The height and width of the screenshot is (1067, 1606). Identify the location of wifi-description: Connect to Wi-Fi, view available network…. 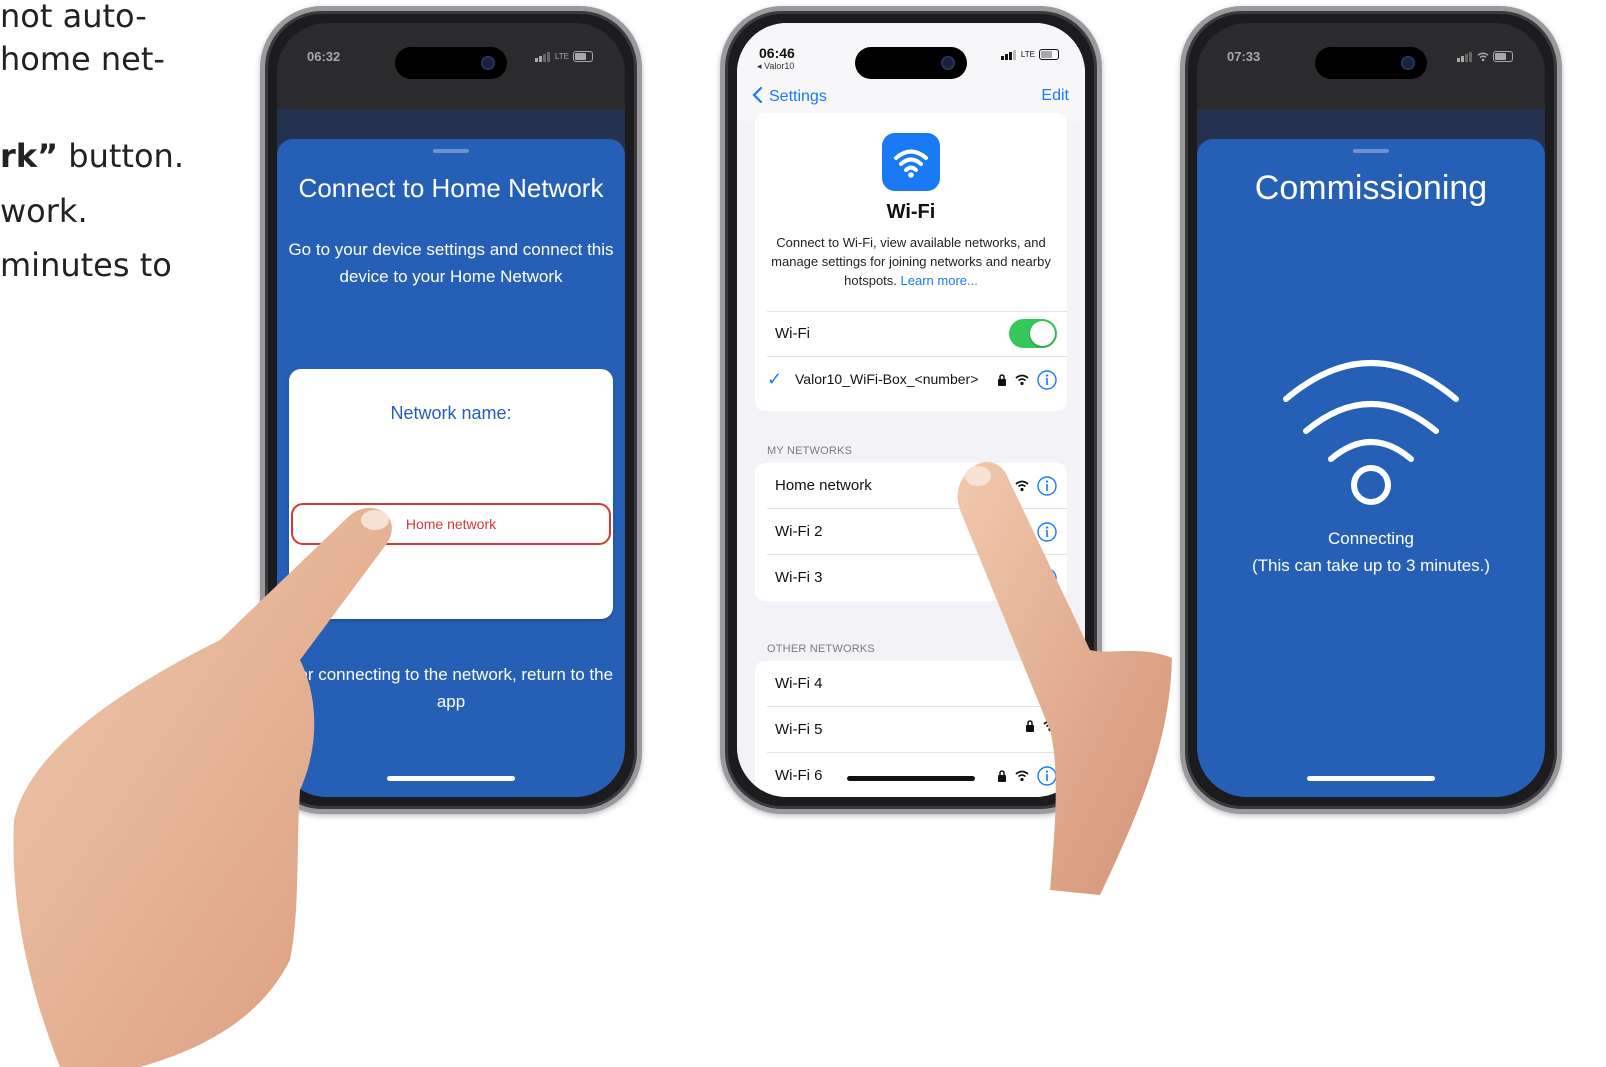
(911, 261).